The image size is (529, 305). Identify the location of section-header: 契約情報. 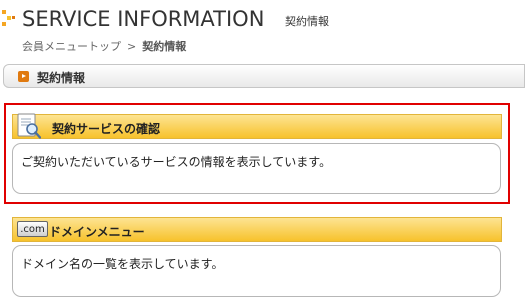
(264, 76).